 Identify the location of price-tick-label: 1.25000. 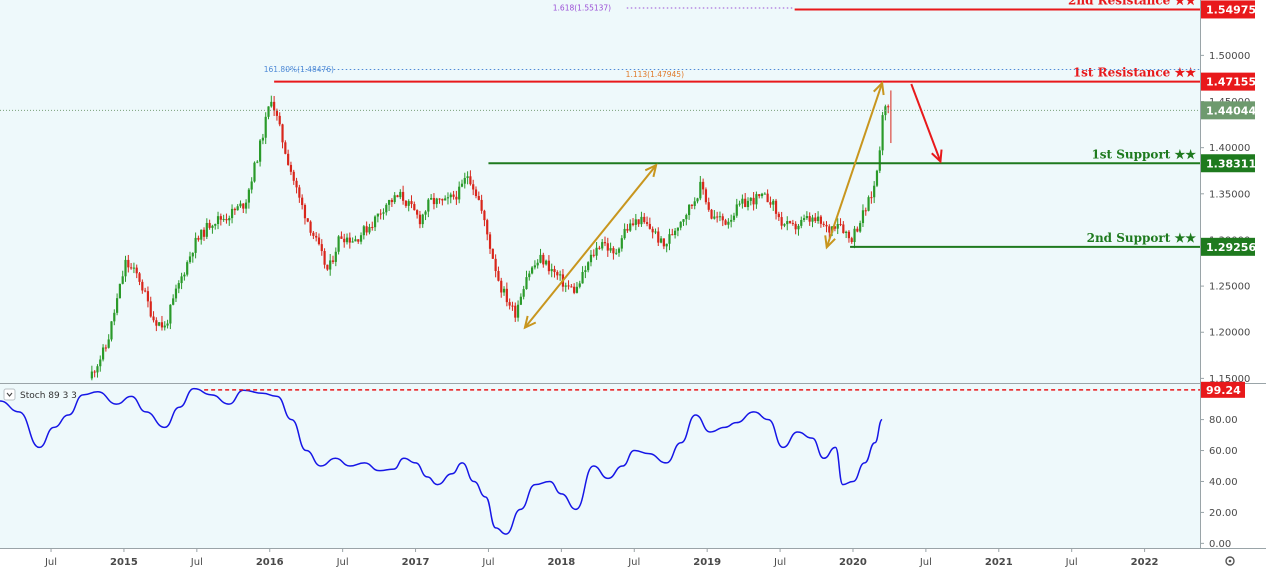
(1229, 287).